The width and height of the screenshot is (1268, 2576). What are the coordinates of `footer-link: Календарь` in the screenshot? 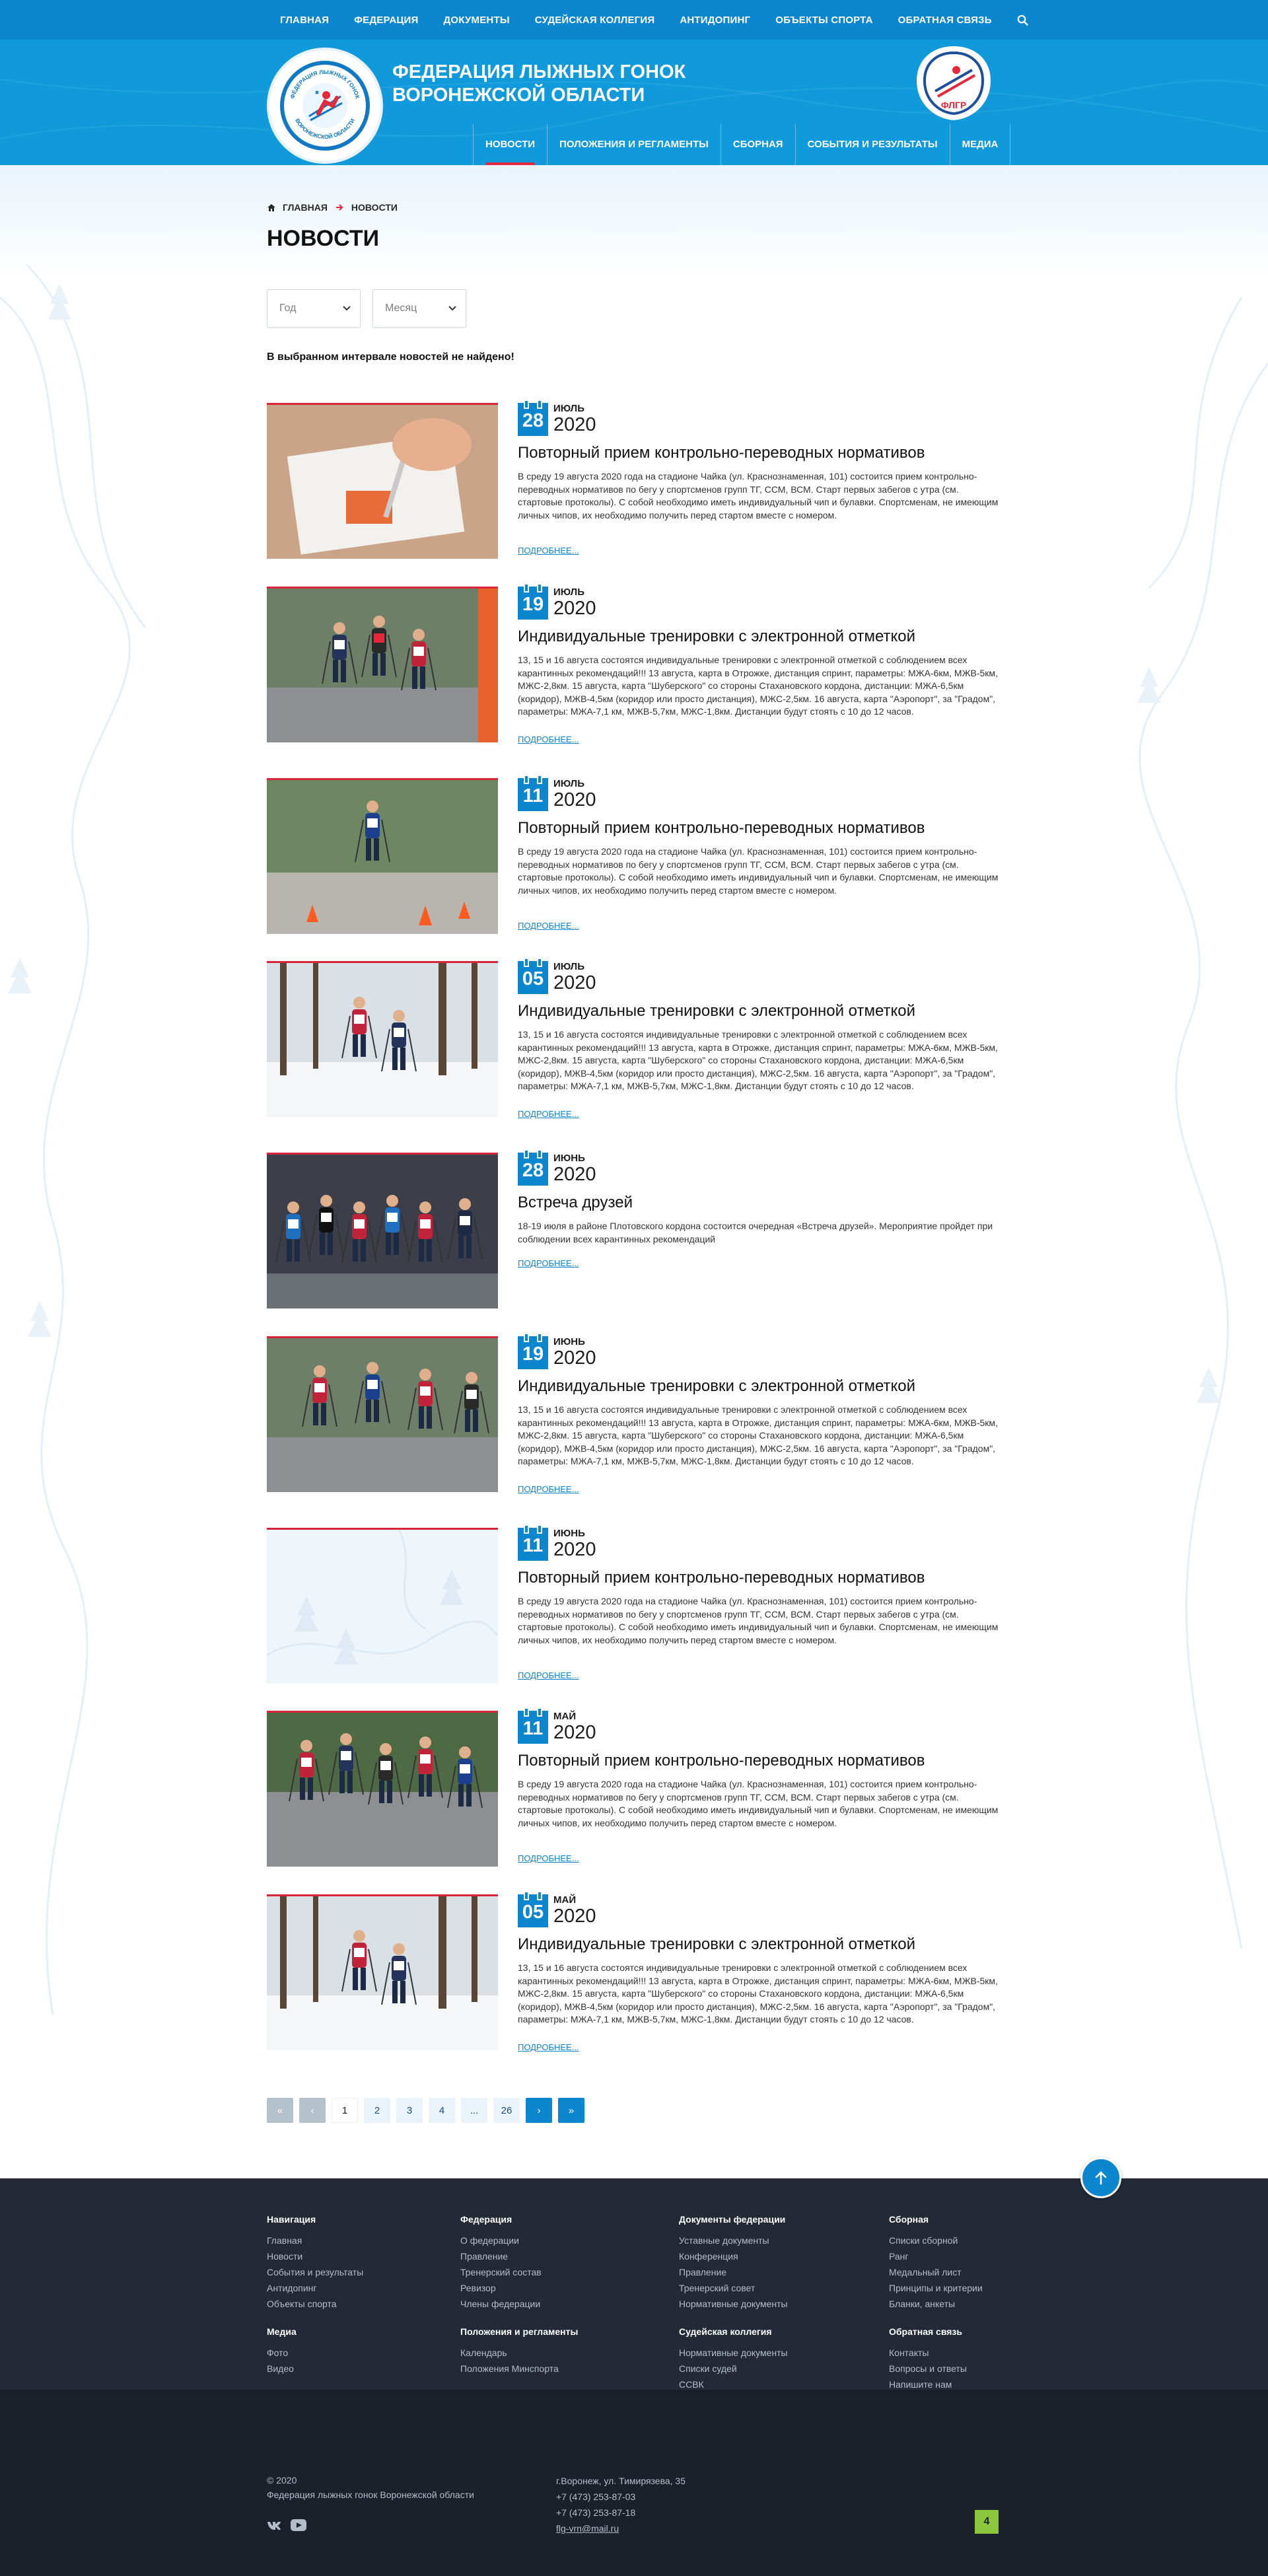 It's located at (519, 2353).